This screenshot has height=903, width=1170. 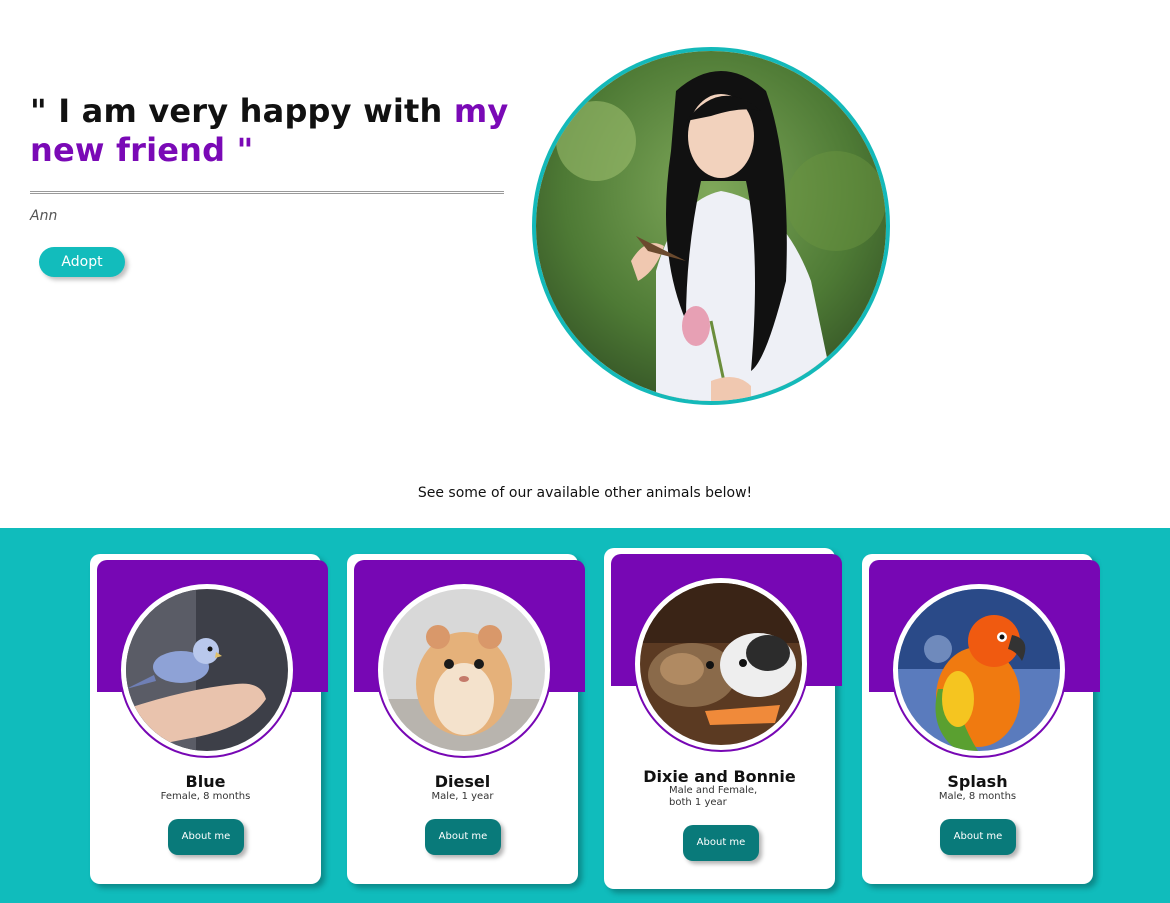 I want to click on animal-card-splash: Splash Male, 8 months About me, so click(x=981, y=719).